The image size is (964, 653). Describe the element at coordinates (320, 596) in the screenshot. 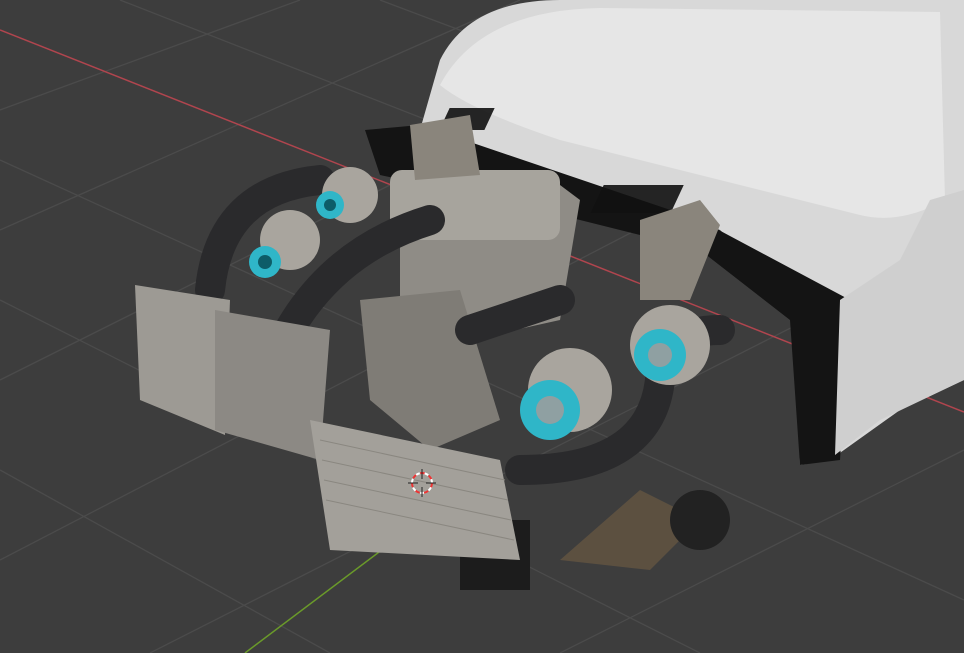

I see `y-axis-line` at that location.